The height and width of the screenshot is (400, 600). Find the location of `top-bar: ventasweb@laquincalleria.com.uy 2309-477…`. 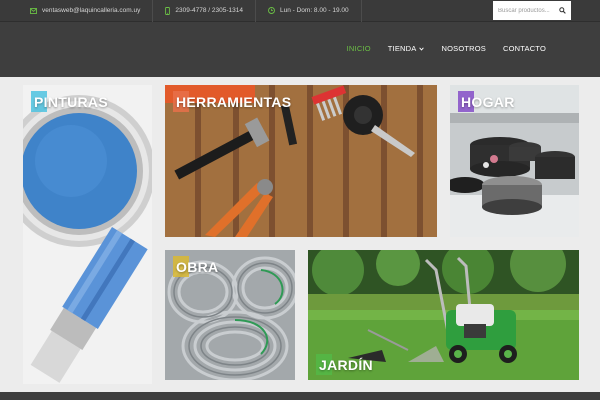

top-bar: ventasweb@laquincalleria.com.uy 2309-477… is located at coordinates (300, 11).